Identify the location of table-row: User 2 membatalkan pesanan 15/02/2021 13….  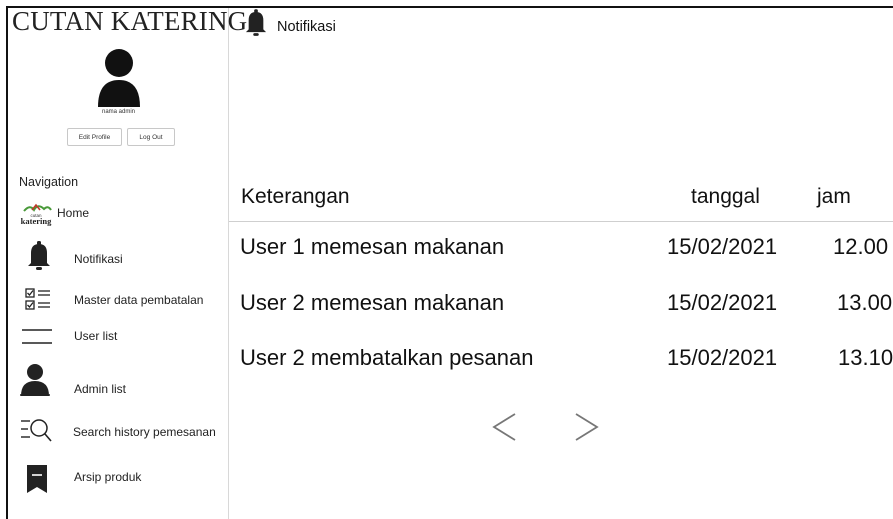
(561, 370).